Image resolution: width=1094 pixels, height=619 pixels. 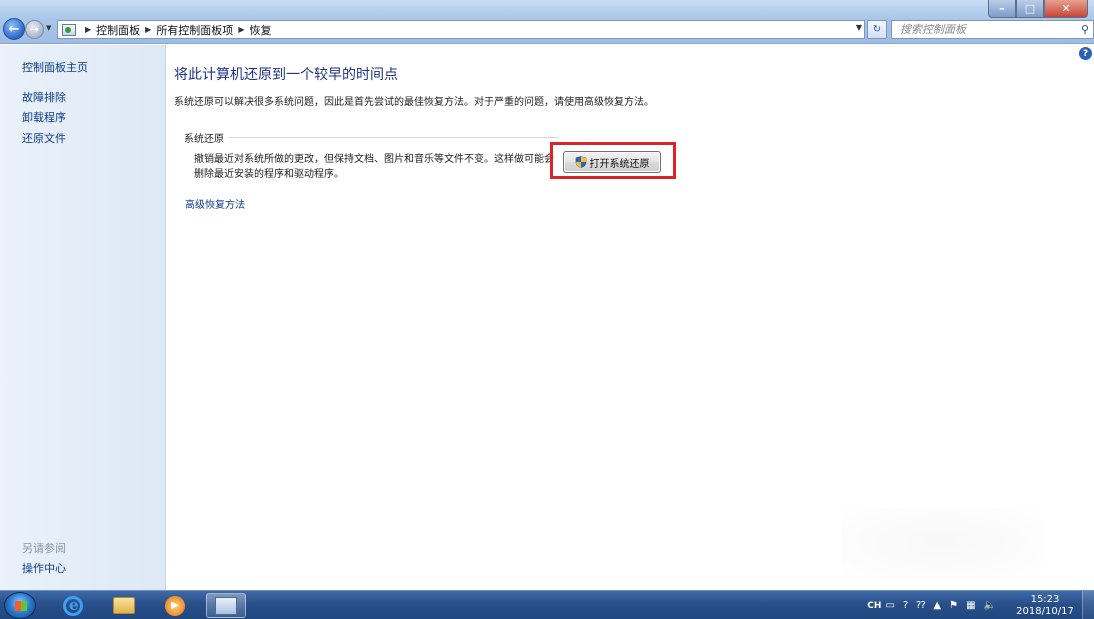 What do you see at coordinates (44, 117) in the screenshot?
I see `sidebar-item-uninstall-program: 卸载程序` at bounding box center [44, 117].